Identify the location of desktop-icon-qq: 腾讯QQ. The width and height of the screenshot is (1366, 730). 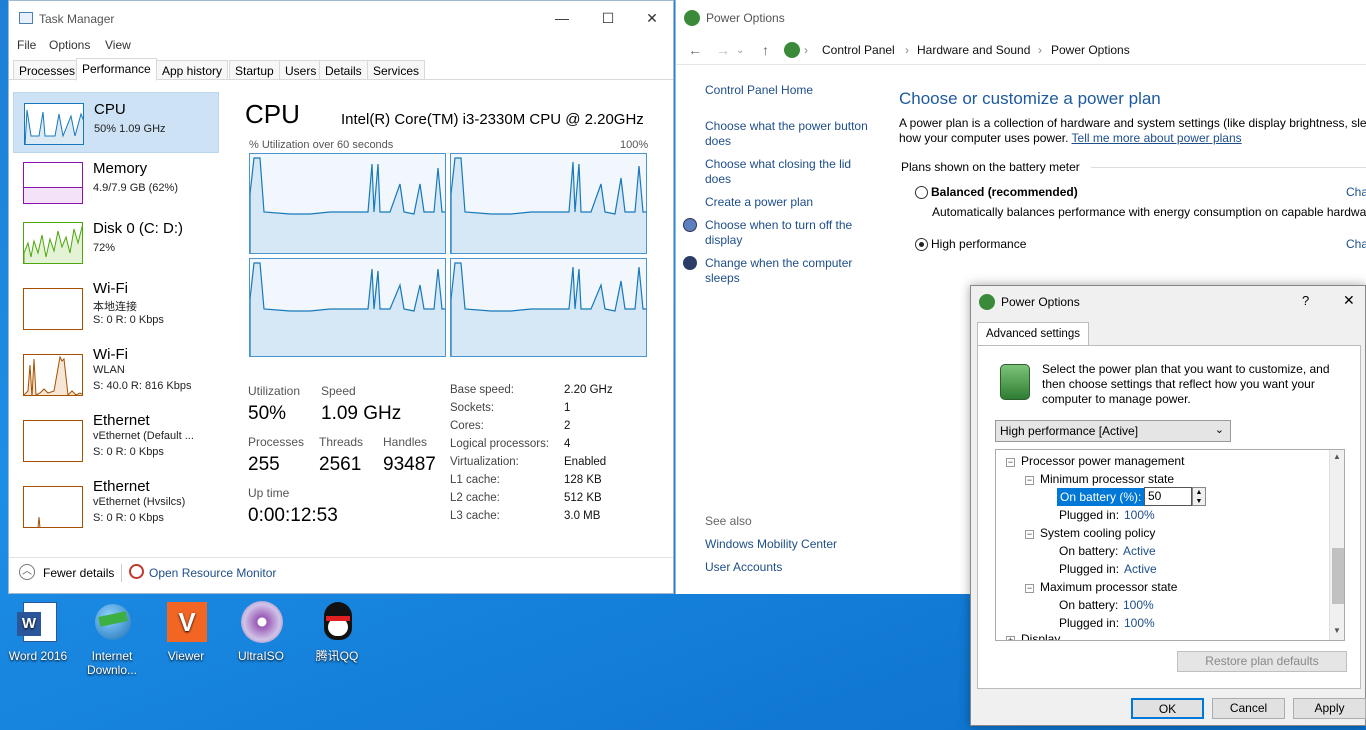
(337, 631).